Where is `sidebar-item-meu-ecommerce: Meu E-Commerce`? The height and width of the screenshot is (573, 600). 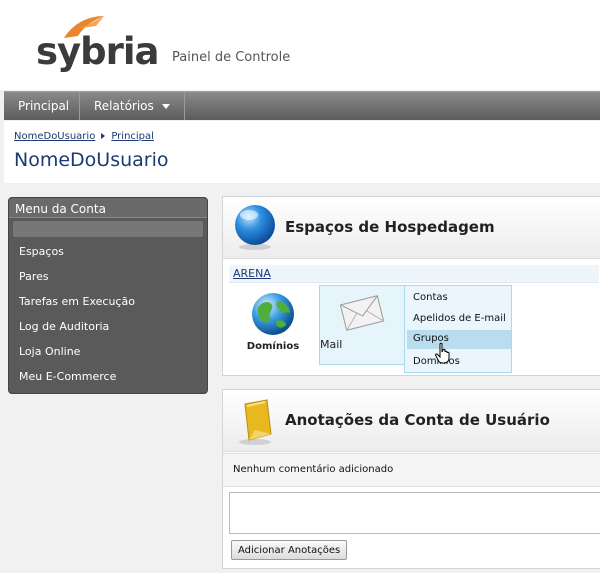 sidebar-item-meu-ecommerce: Meu E-Commerce is located at coordinates (67, 376).